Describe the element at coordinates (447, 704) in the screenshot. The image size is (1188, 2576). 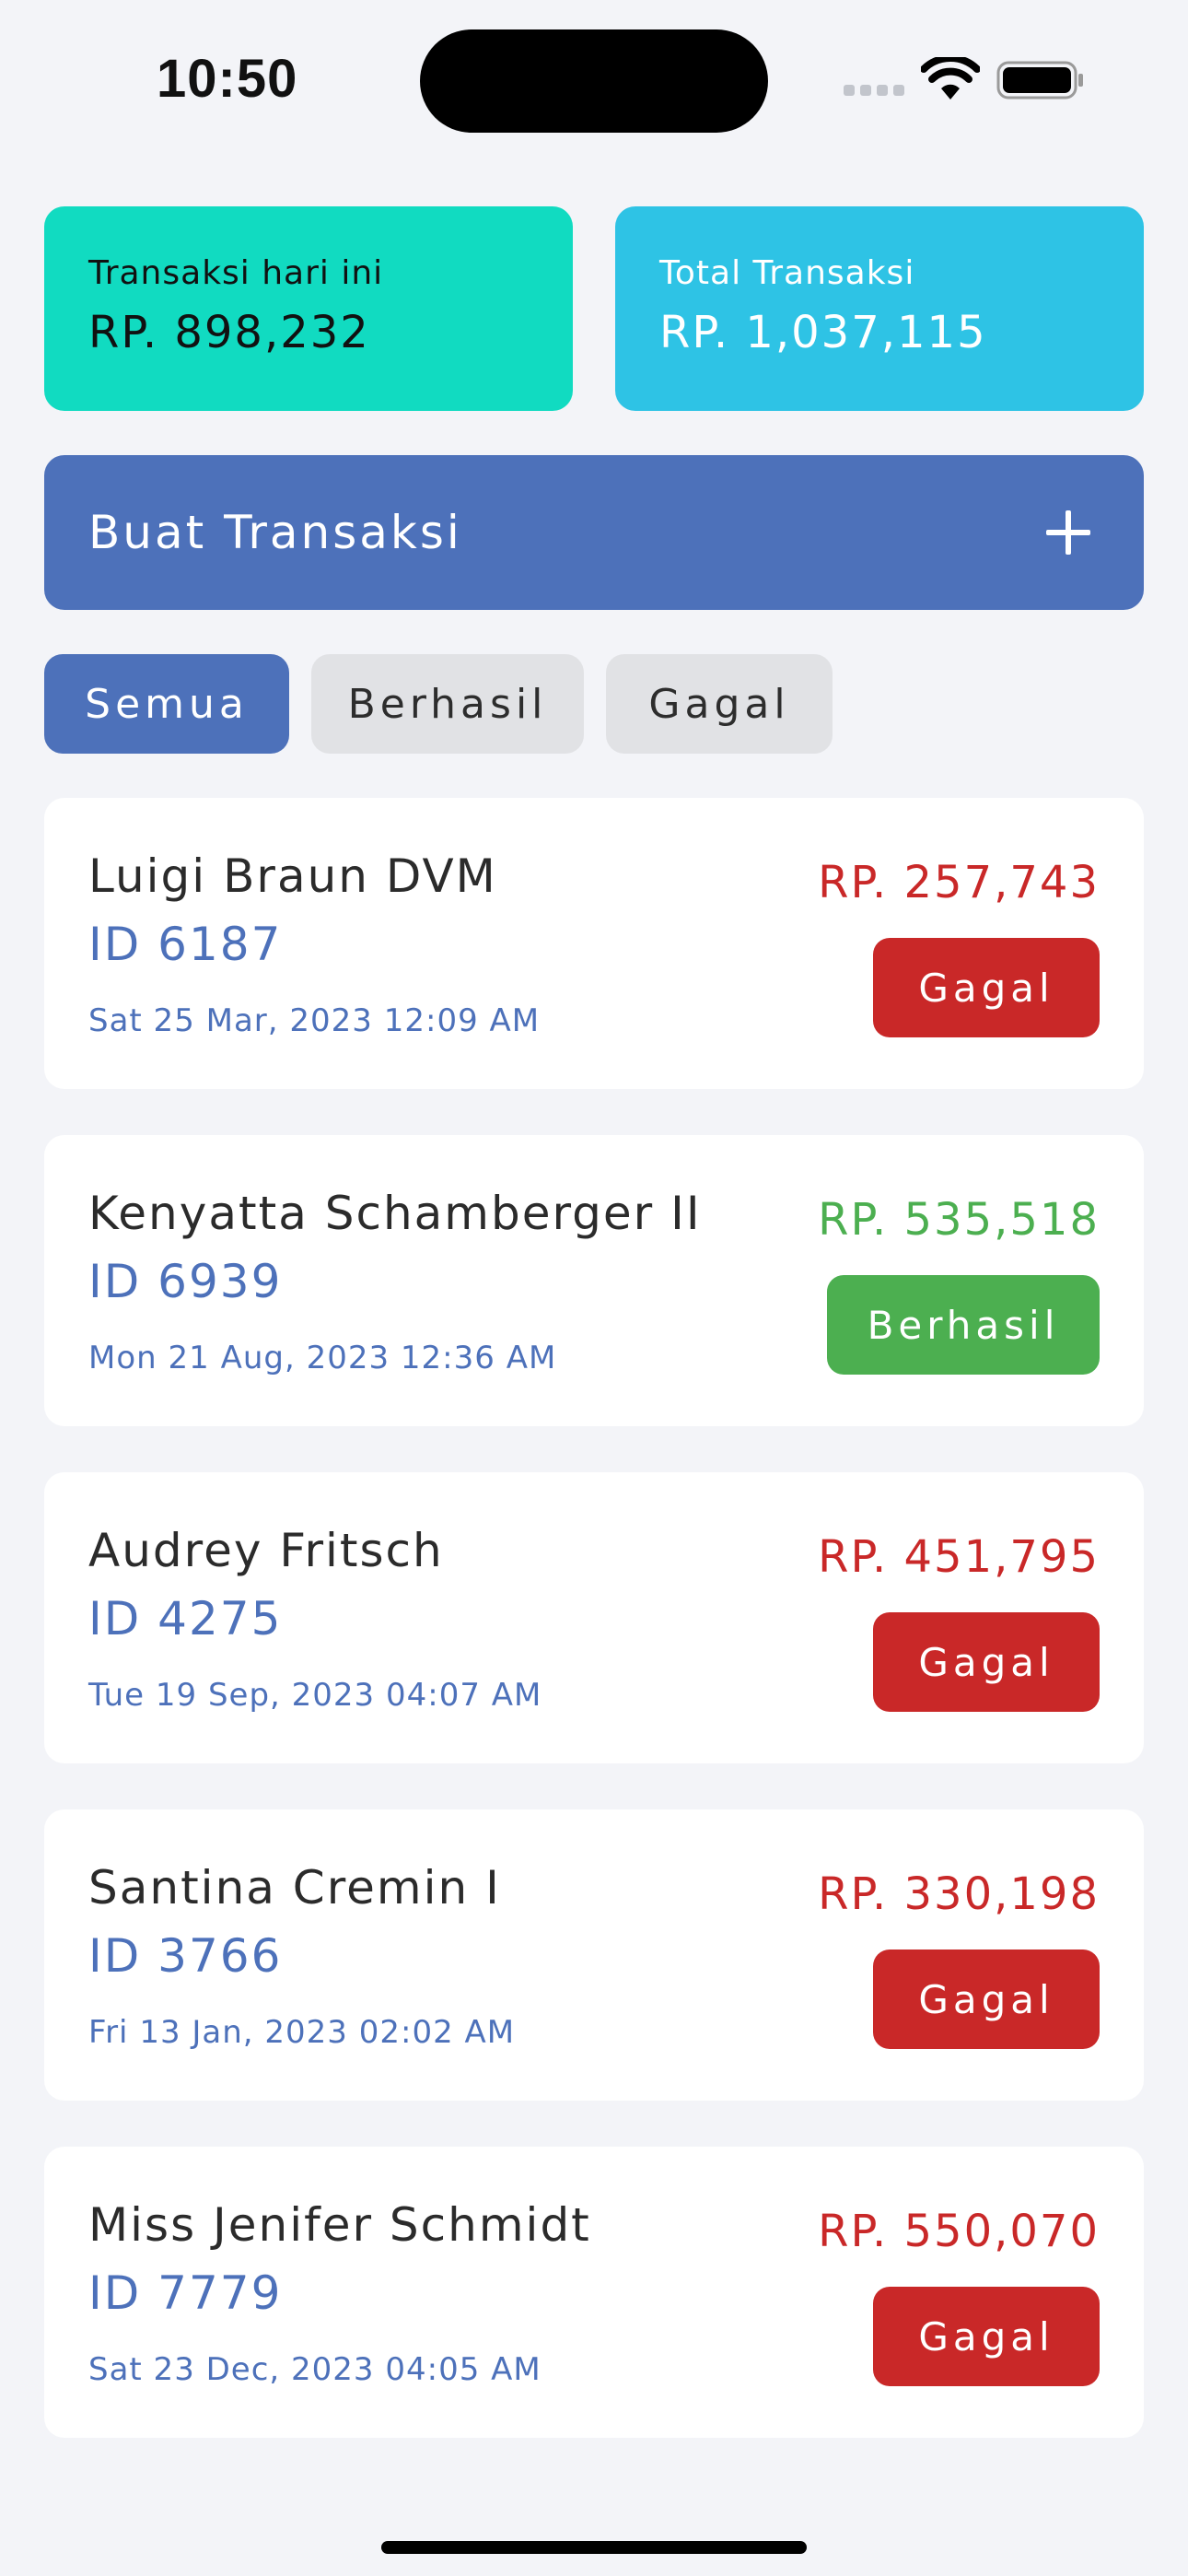
I see `filter-success-tab: Berhasil` at that location.